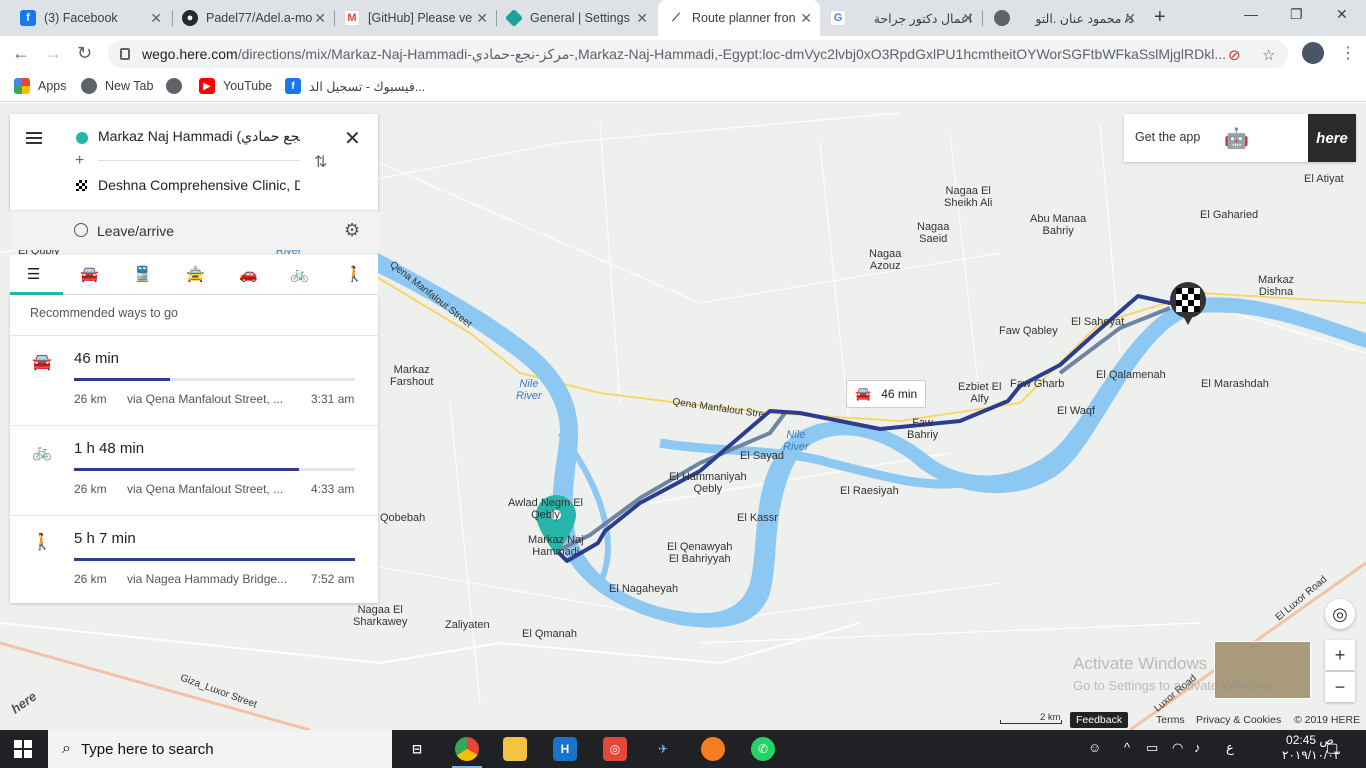 The height and width of the screenshot is (768, 1366). Describe the element at coordinates (34, 138) in the screenshot. I see `menu-icon` at that location.